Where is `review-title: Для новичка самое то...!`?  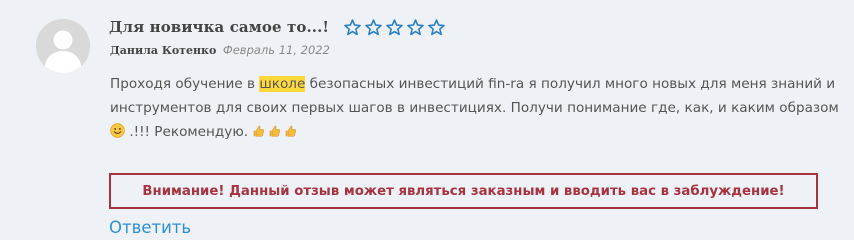 review-title: Для новичка самое то...! is located at coordinates (219, 27).